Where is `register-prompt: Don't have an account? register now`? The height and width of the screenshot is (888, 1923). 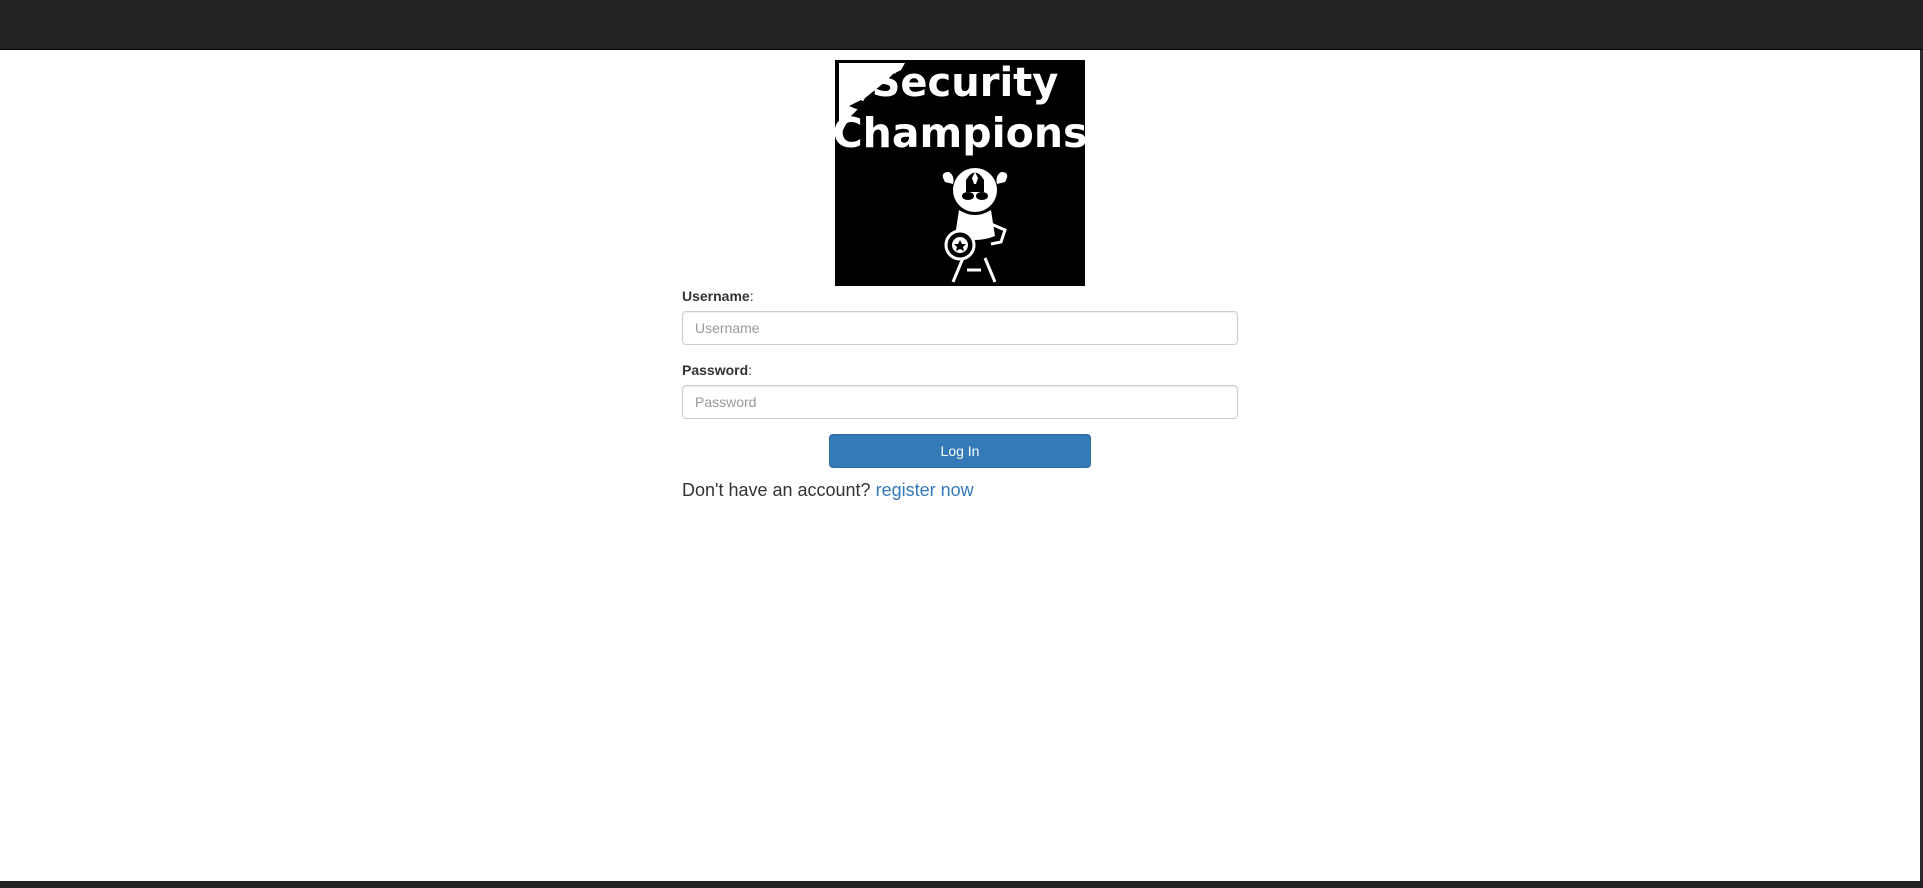 register-prompt: Don't have an account? register now is located at coordinates (828, 490).